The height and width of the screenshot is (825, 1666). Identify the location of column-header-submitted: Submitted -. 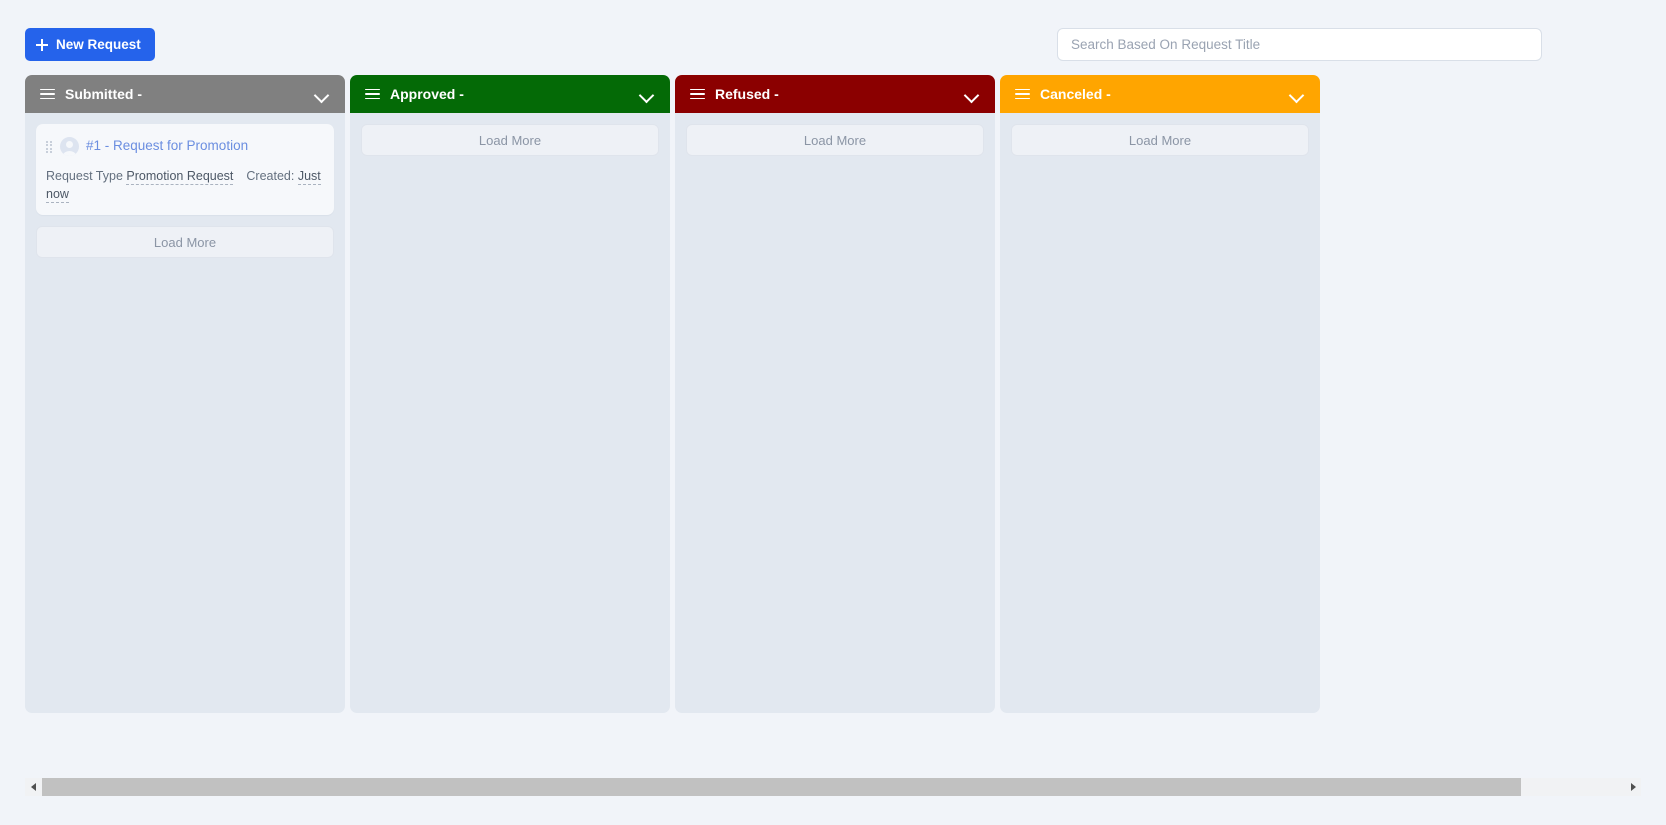
(185, 94).